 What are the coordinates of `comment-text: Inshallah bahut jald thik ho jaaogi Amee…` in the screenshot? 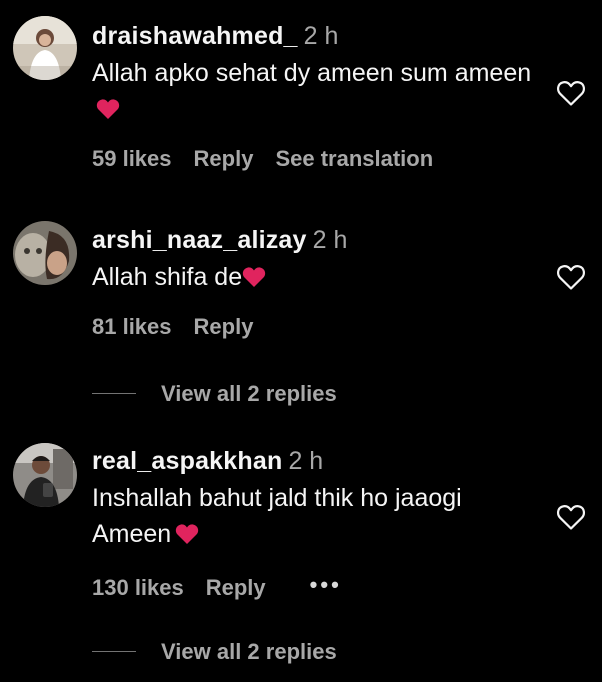 It's located at (312, 517).